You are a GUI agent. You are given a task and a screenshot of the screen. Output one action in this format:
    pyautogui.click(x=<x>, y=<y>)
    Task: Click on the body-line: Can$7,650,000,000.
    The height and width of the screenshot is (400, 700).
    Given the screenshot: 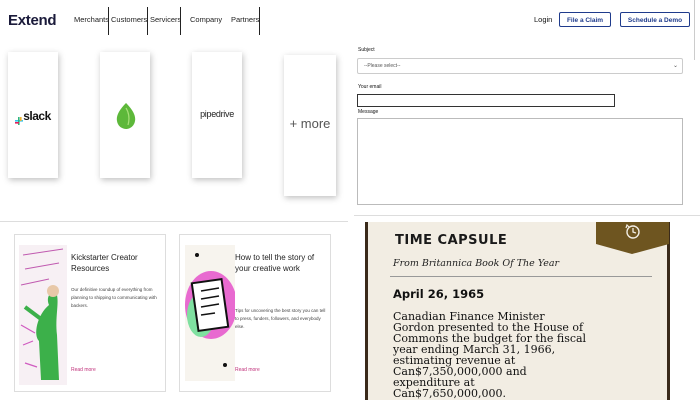 What is the action you would take?
    pyautogui.click(x=450, y=393)
    